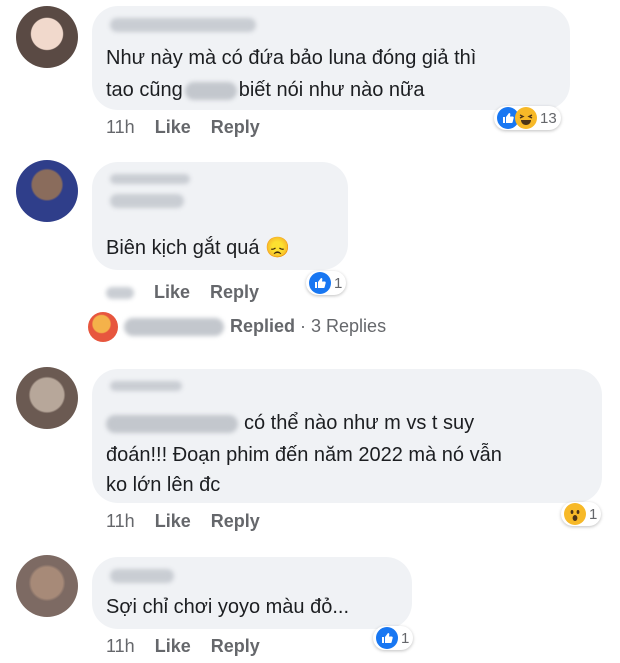 Image resolution: width=620 pixels, height=663 pixels. What do you see at coordinates (548, 118) in the screenshot?
I see `reaction-count: 13` at bounding box center [548, 118].